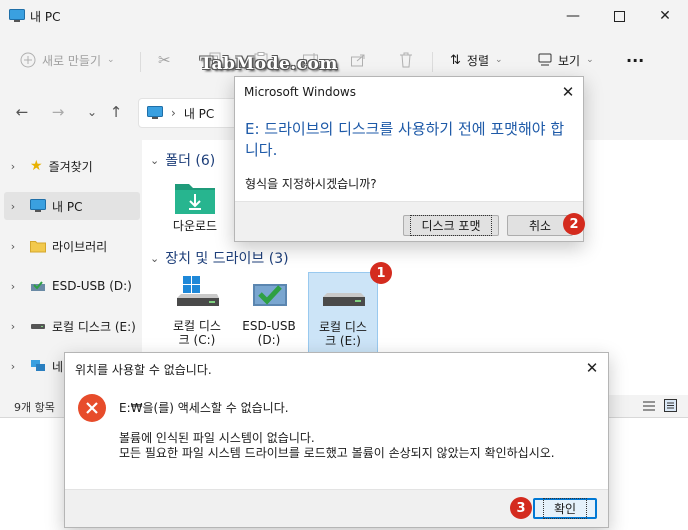 The height and width of the screenshot is (530, 688). Describe the element at coordinates (405, 139) in the screenshot. I see `format-dialog-heading: E: 드라이브의 디스크를 사용하기 전에 포맷해야 합니다.` at that location.